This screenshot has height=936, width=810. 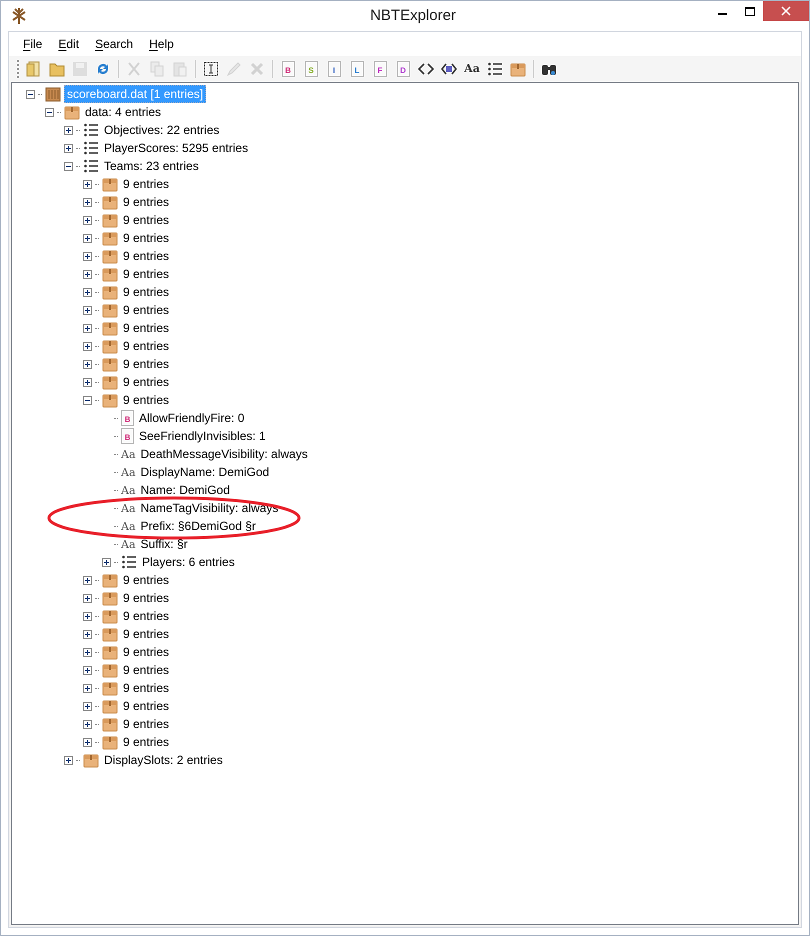 What do you see at coordinates (151, 166) in the screenshot?
I see `tree-node-label: Teams: 23 entries` at bounding box center [151, 166].